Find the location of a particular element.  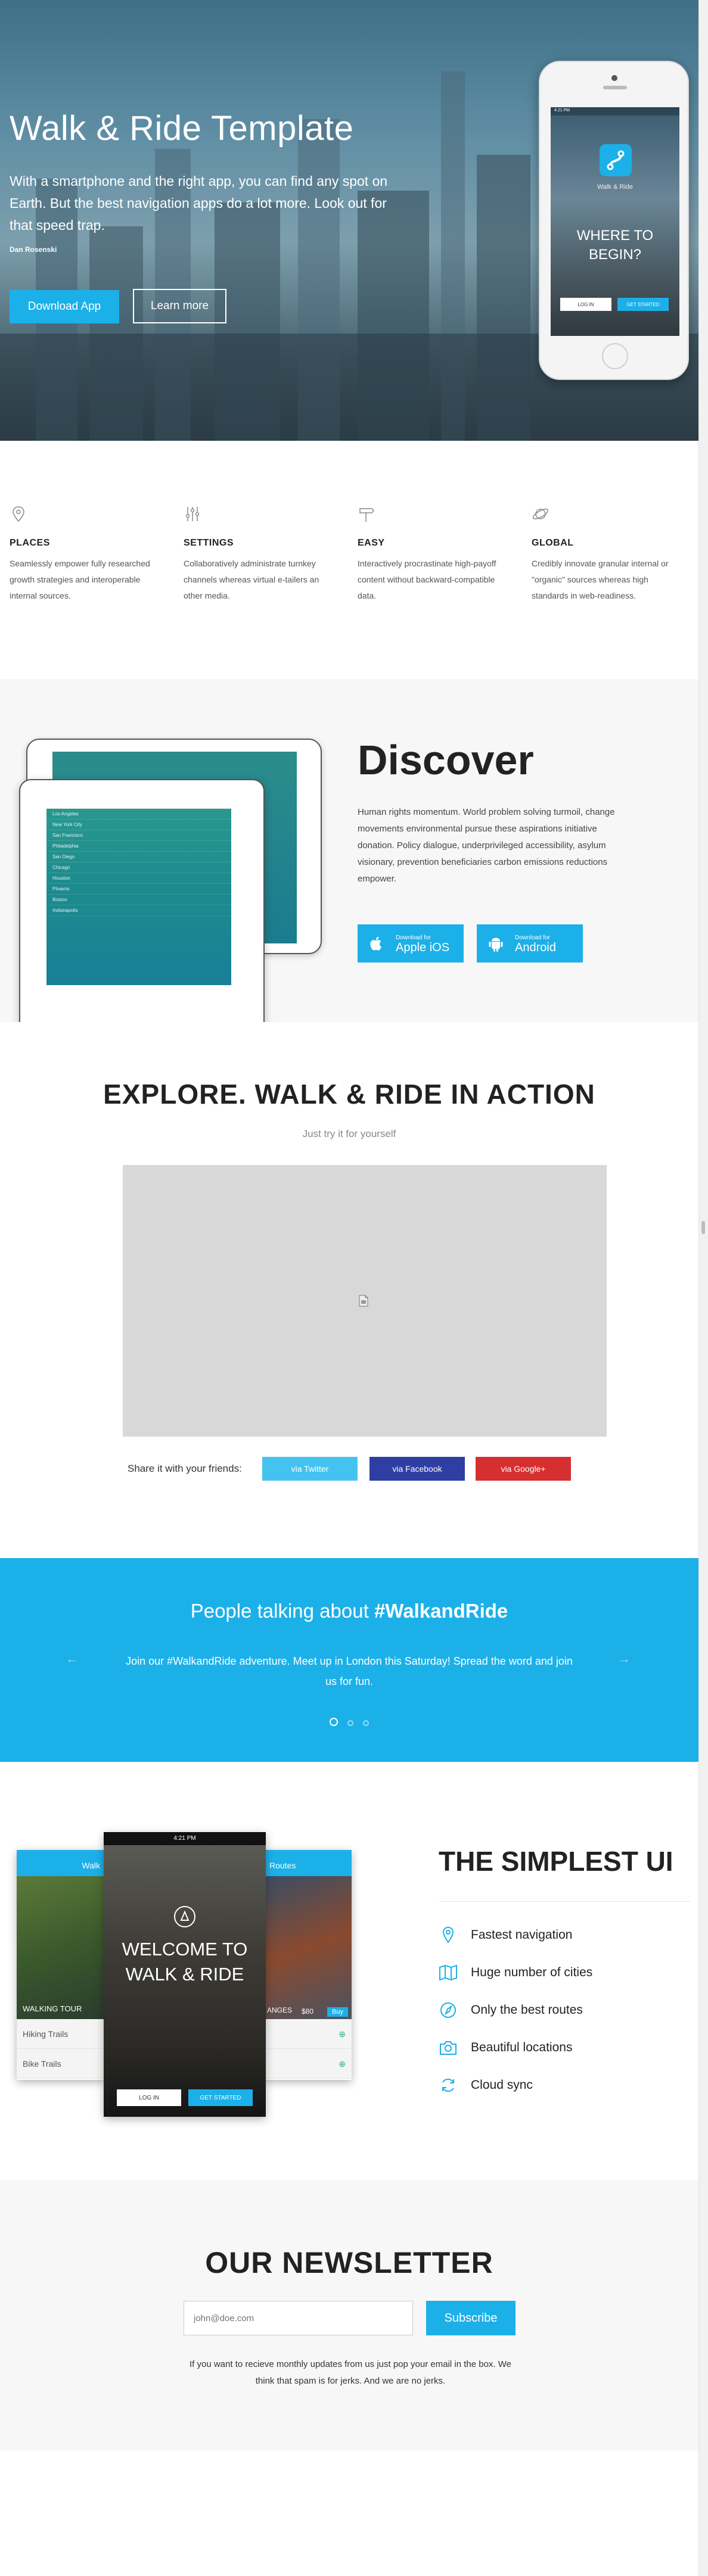

carousel-next-arrow: → is located at coordinates (624, 1659).